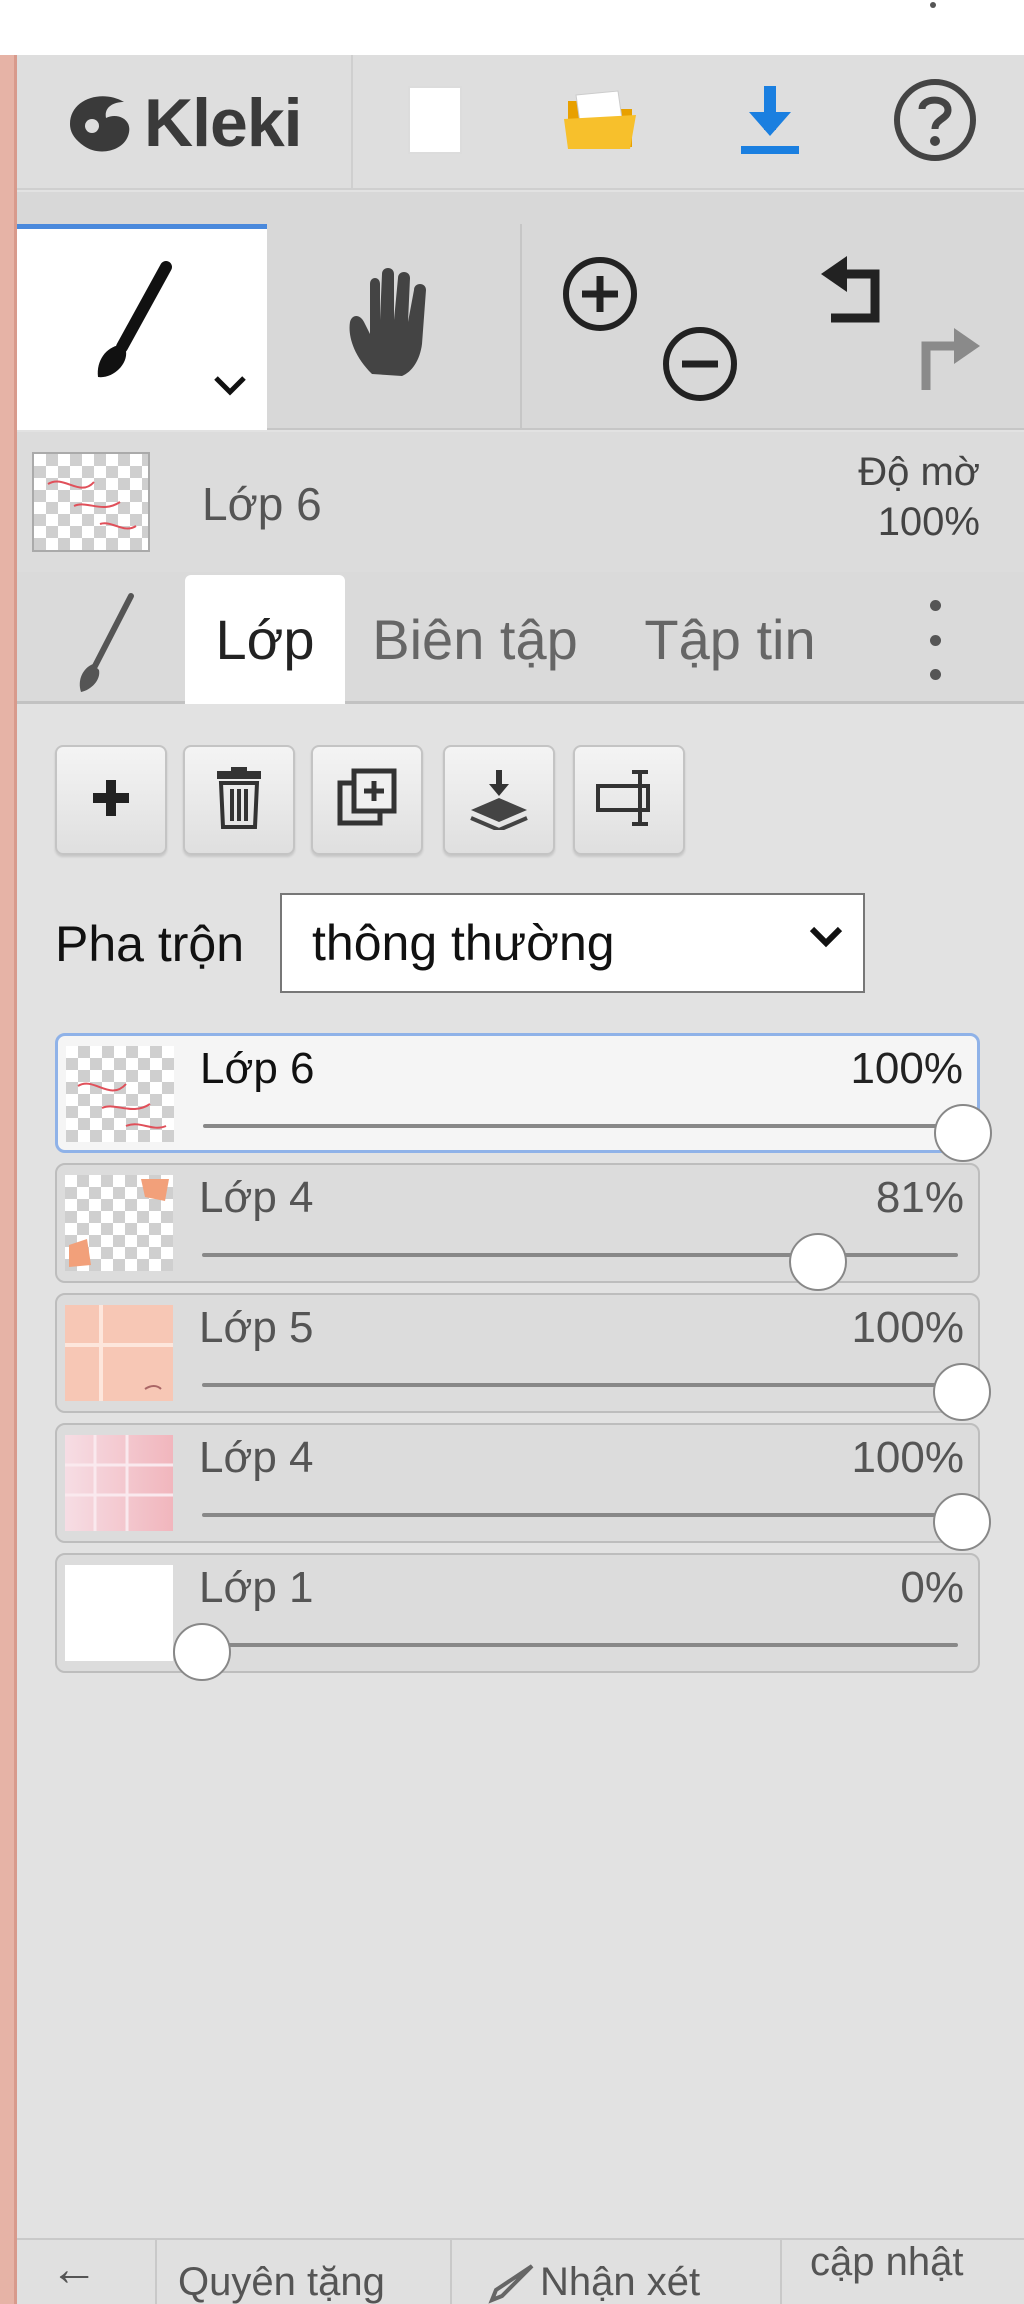  I want to click on layer-row: Lớp 6 100%, so click(523, 1097).